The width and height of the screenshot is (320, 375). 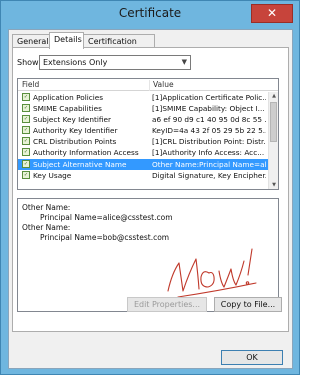 What do you see at coordinates (52, 175) in the screenshot?
I see `list-item-field: Key Usage` at bounding box center [52, 175].